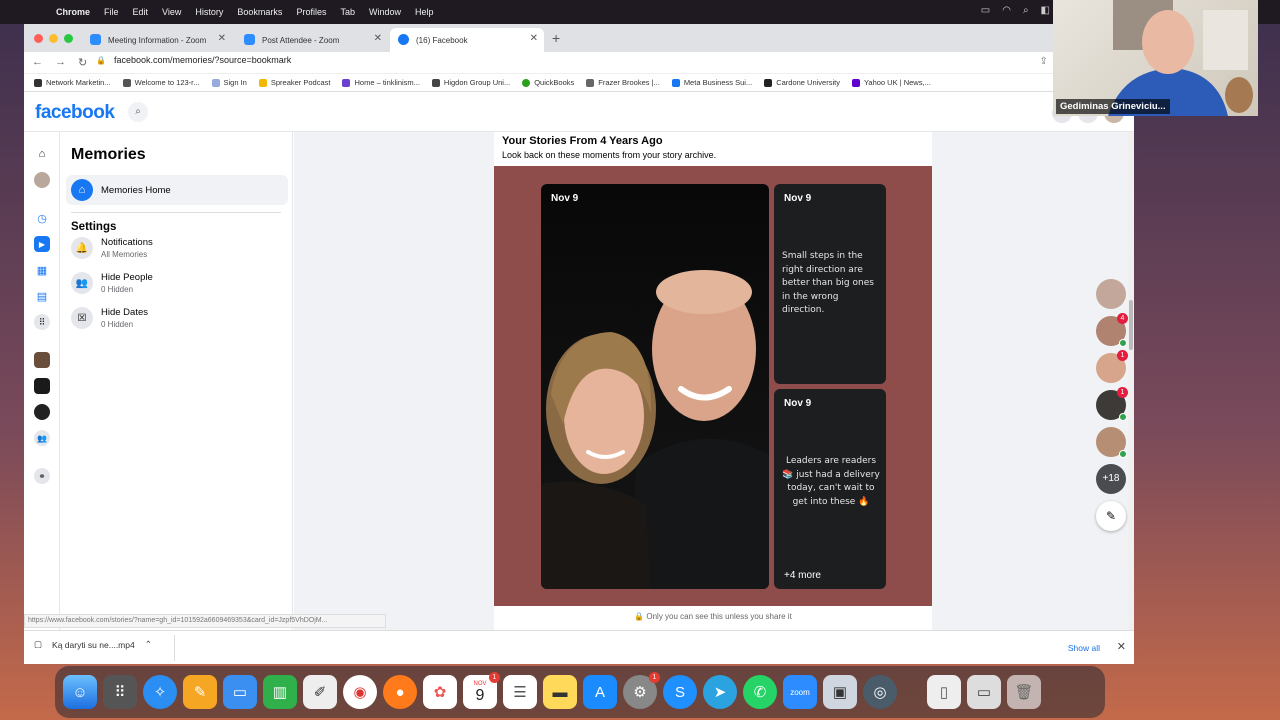  Describe the element at coordinates (481, 690) in the screenshot. I see `calendar-icon: NOV 9 1` at that location.